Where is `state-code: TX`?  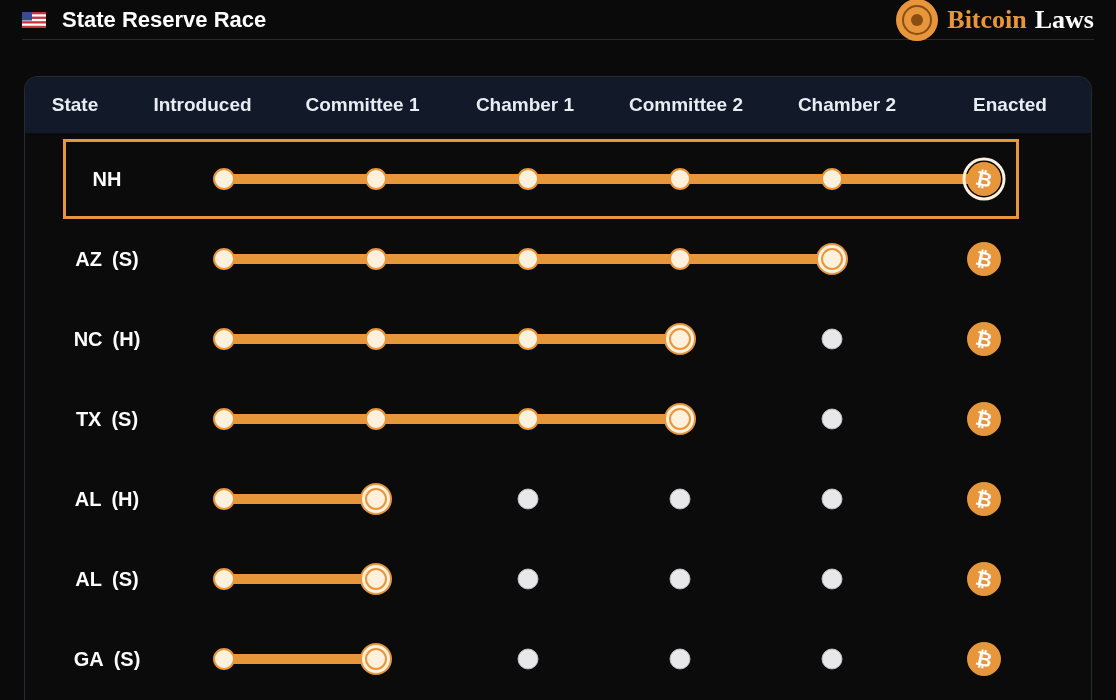 state-code: TX is located at coordinates (88, 419).